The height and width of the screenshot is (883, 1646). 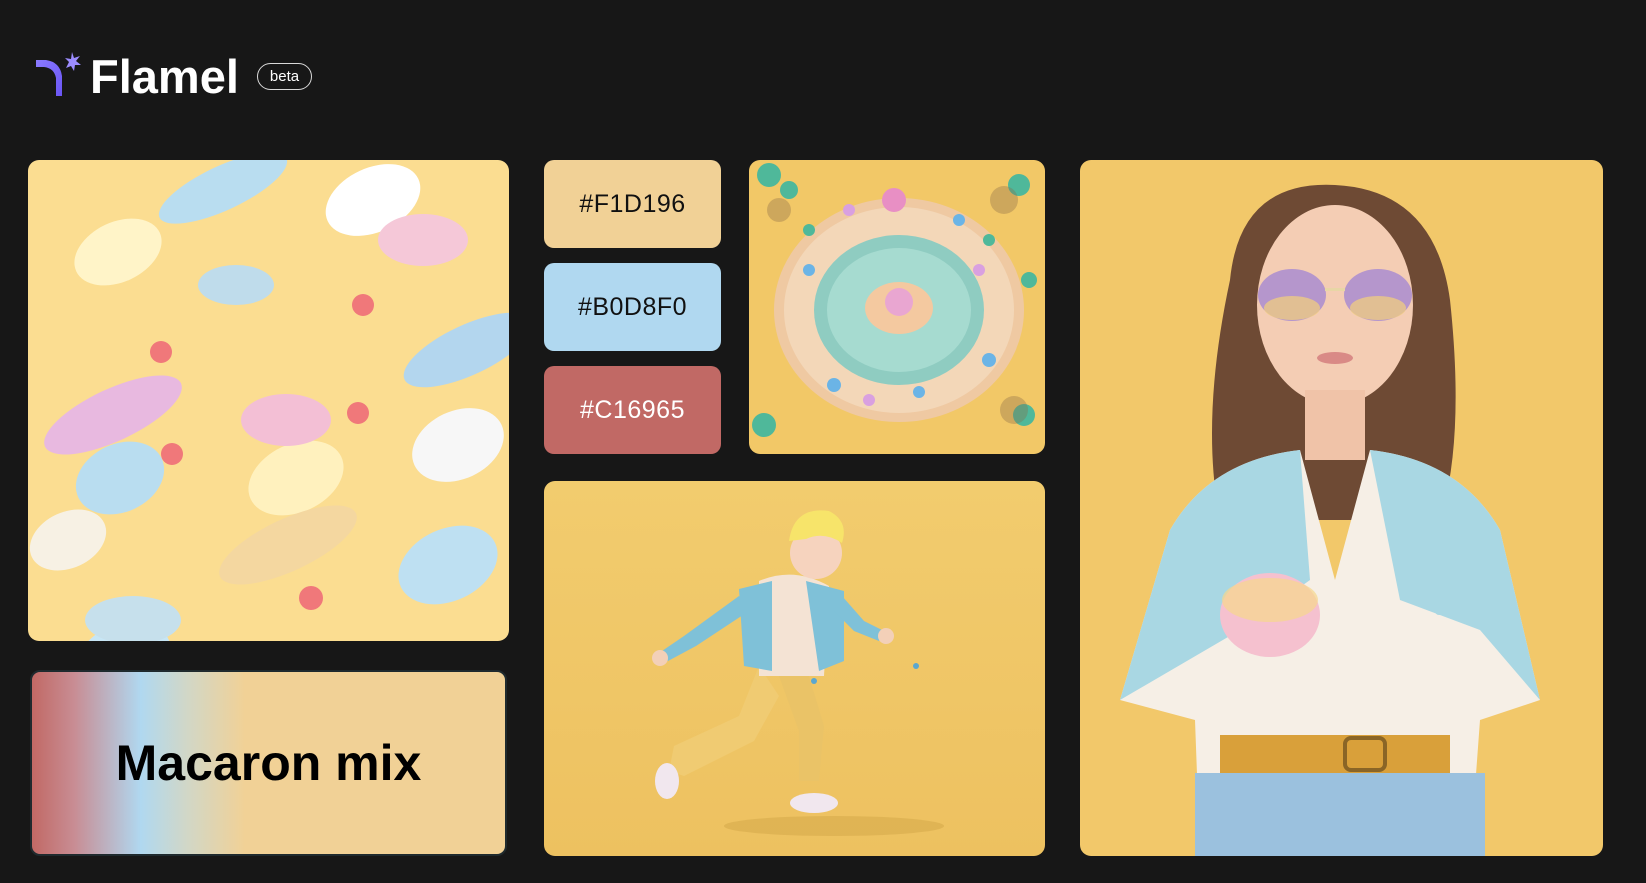 I want to click on palette-name: Macaron mix, so click(x=268, y=763).